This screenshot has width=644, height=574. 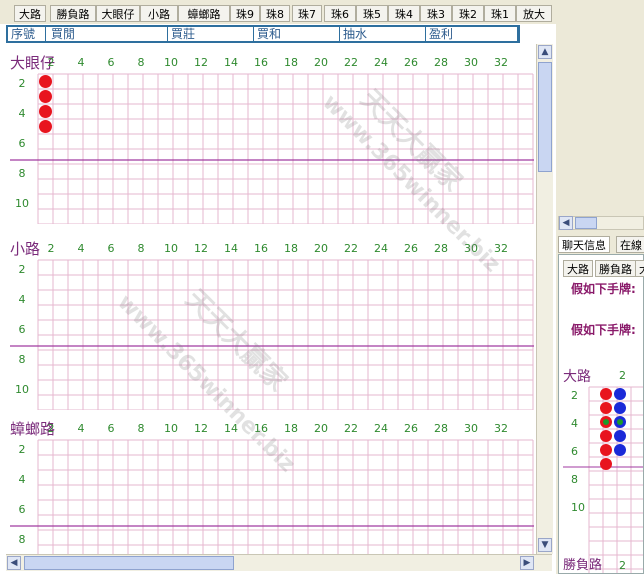 I want to click on right-road-label: 大路, so click(x=577, y=377).